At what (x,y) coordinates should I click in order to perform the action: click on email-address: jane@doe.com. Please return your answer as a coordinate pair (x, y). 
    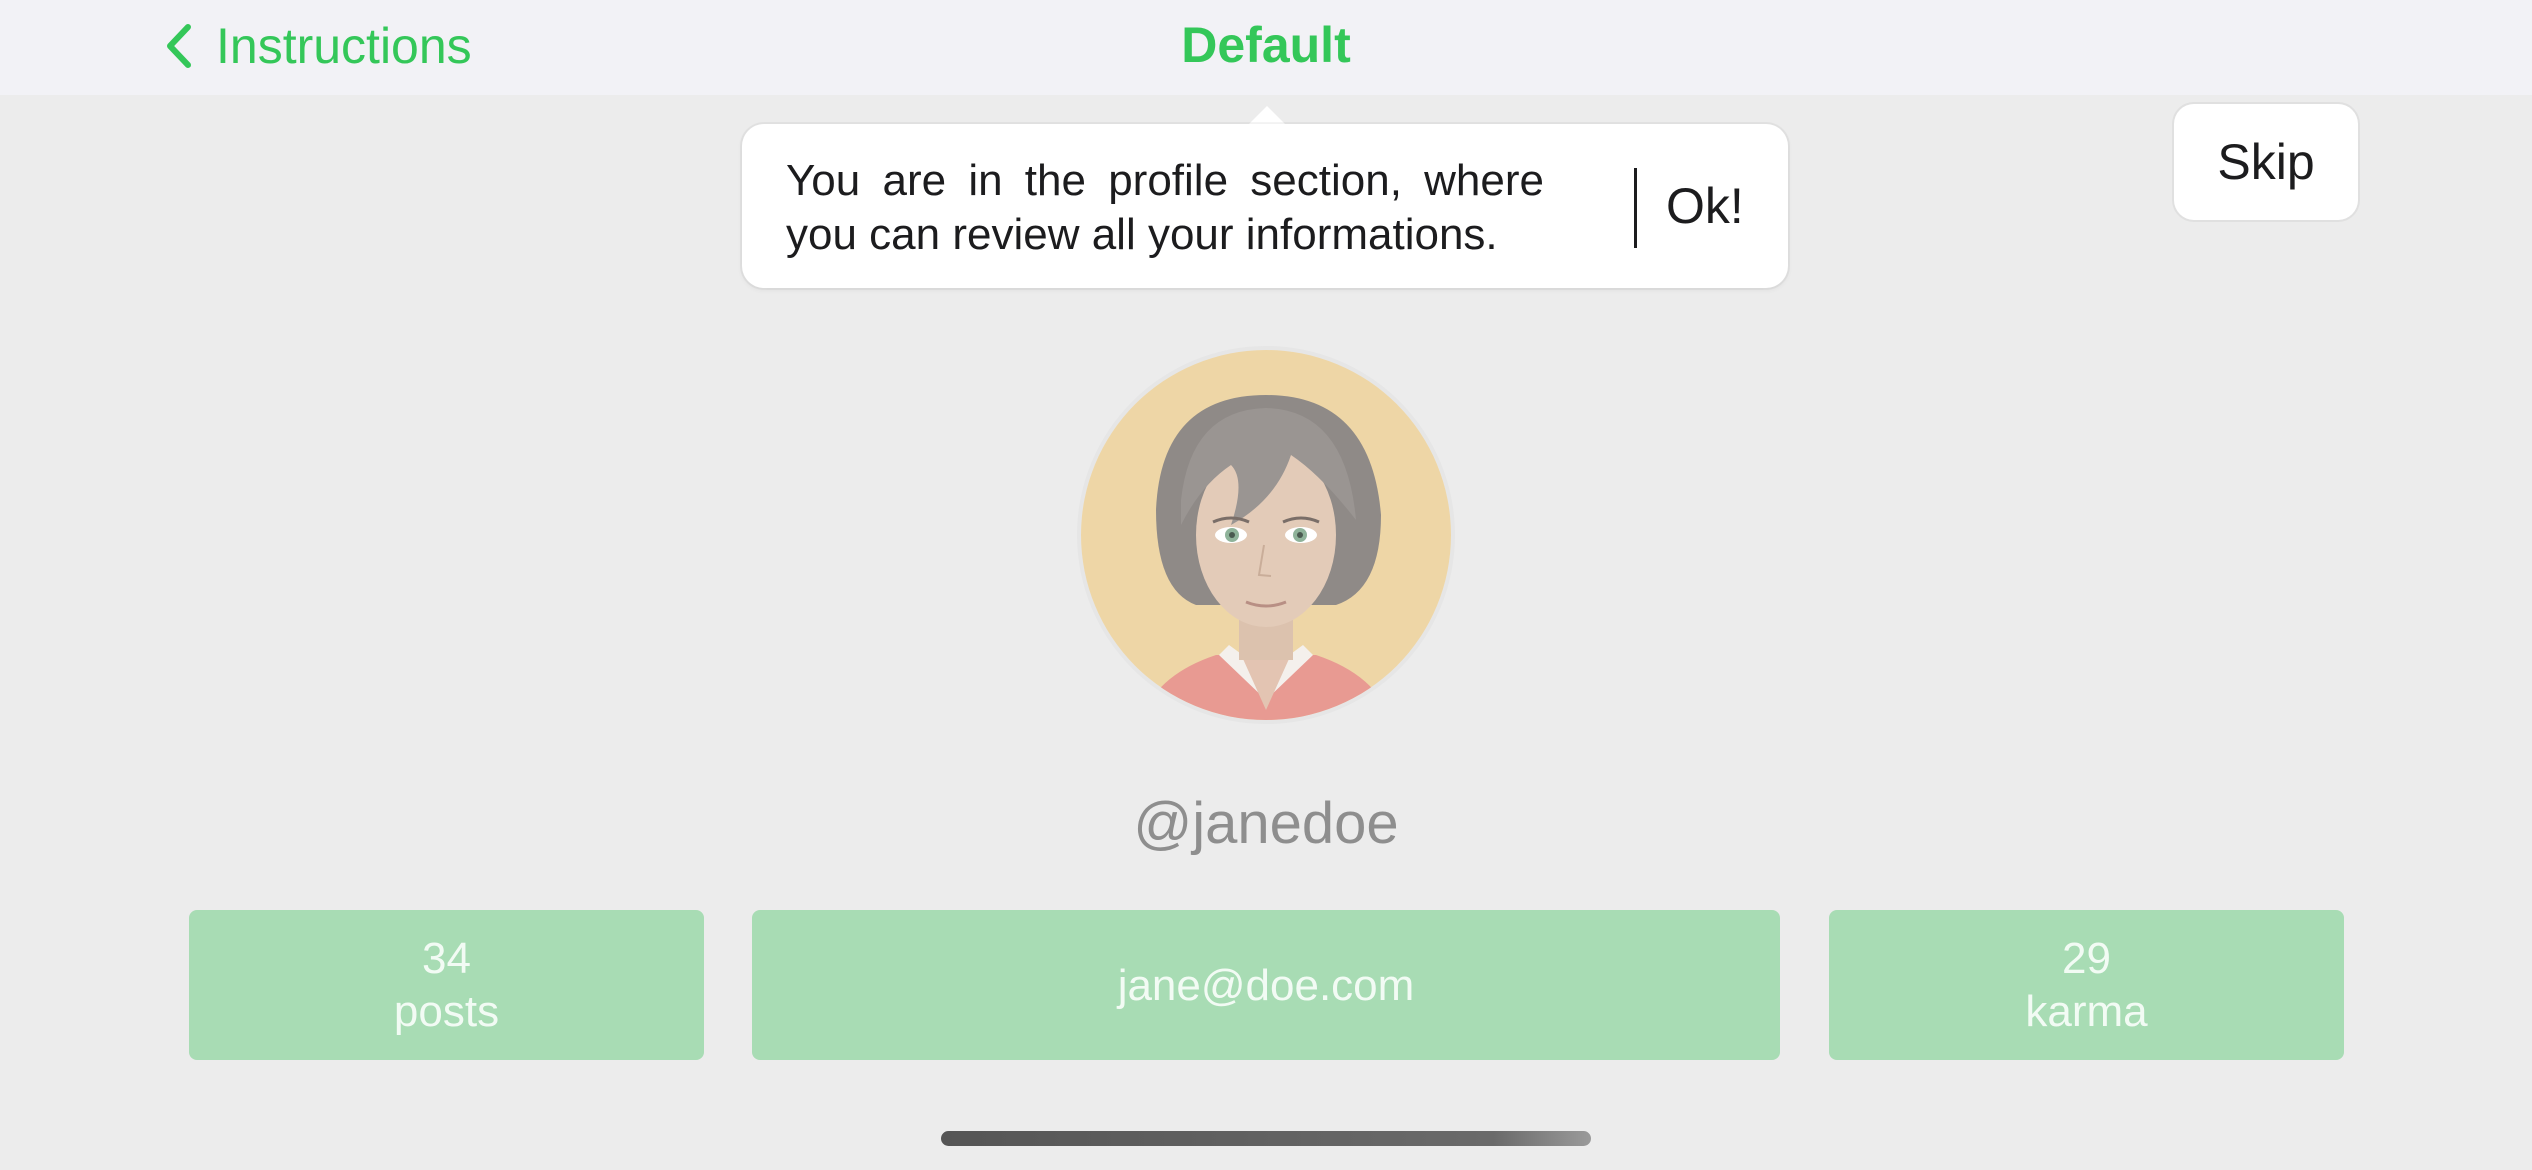
    Looking at the image, I should click on (1266, 985).